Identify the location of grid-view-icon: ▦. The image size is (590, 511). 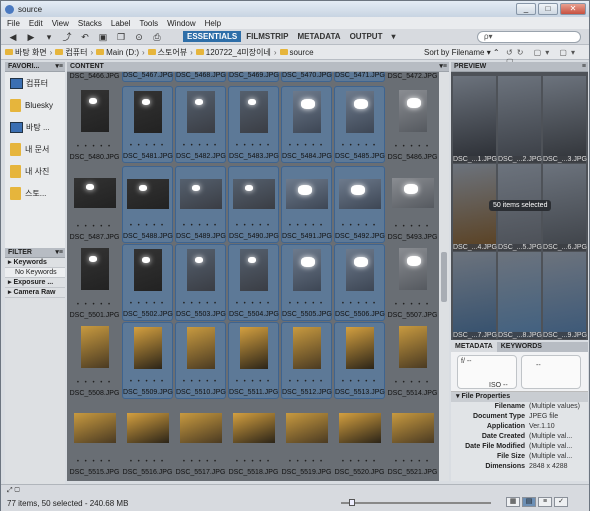
(513, 502).